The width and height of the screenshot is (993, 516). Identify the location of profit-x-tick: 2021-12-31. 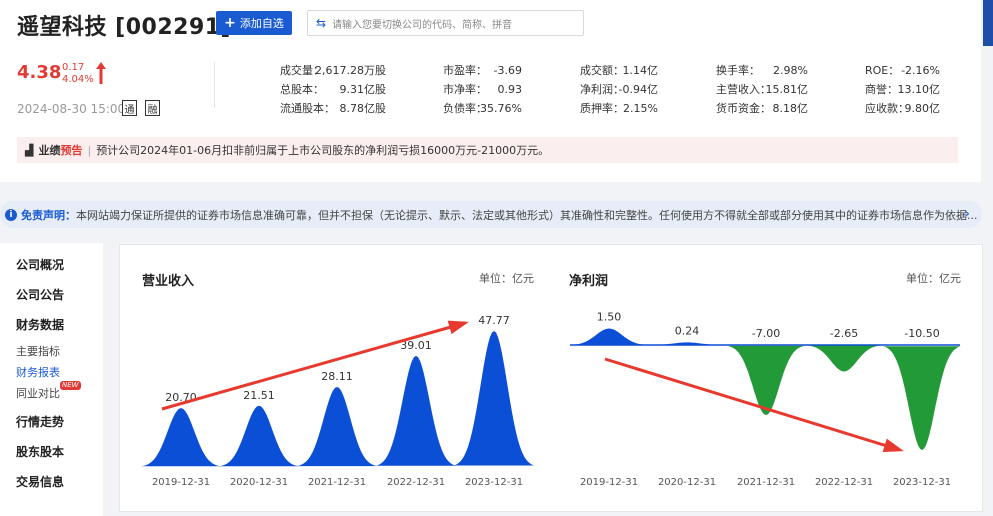
(766, 482).